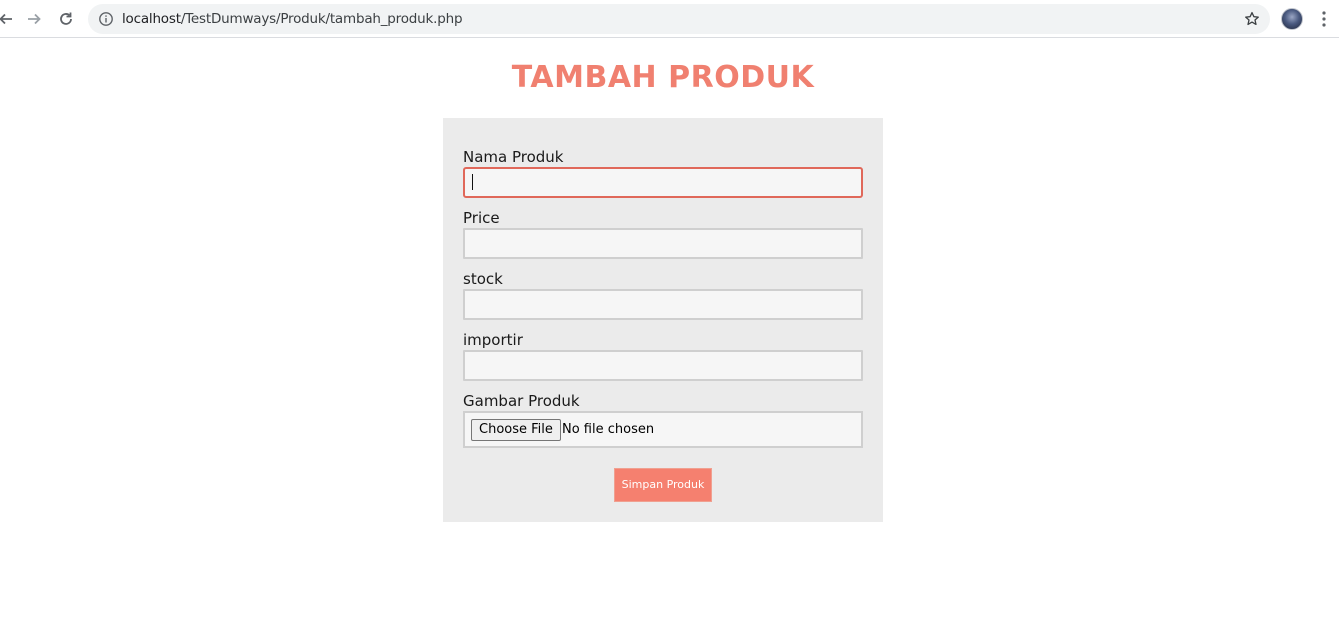  What do you see at coordinates (1324, 19) in the screenshot?
I see `kebab-menu-icon` at bounding box center [1324, 19].